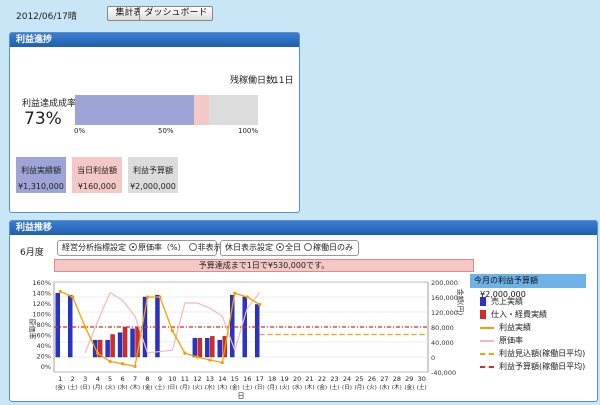 This screenshot has width=600, height=405. I want to click on x-tick-day: 21, so click(309, 379).